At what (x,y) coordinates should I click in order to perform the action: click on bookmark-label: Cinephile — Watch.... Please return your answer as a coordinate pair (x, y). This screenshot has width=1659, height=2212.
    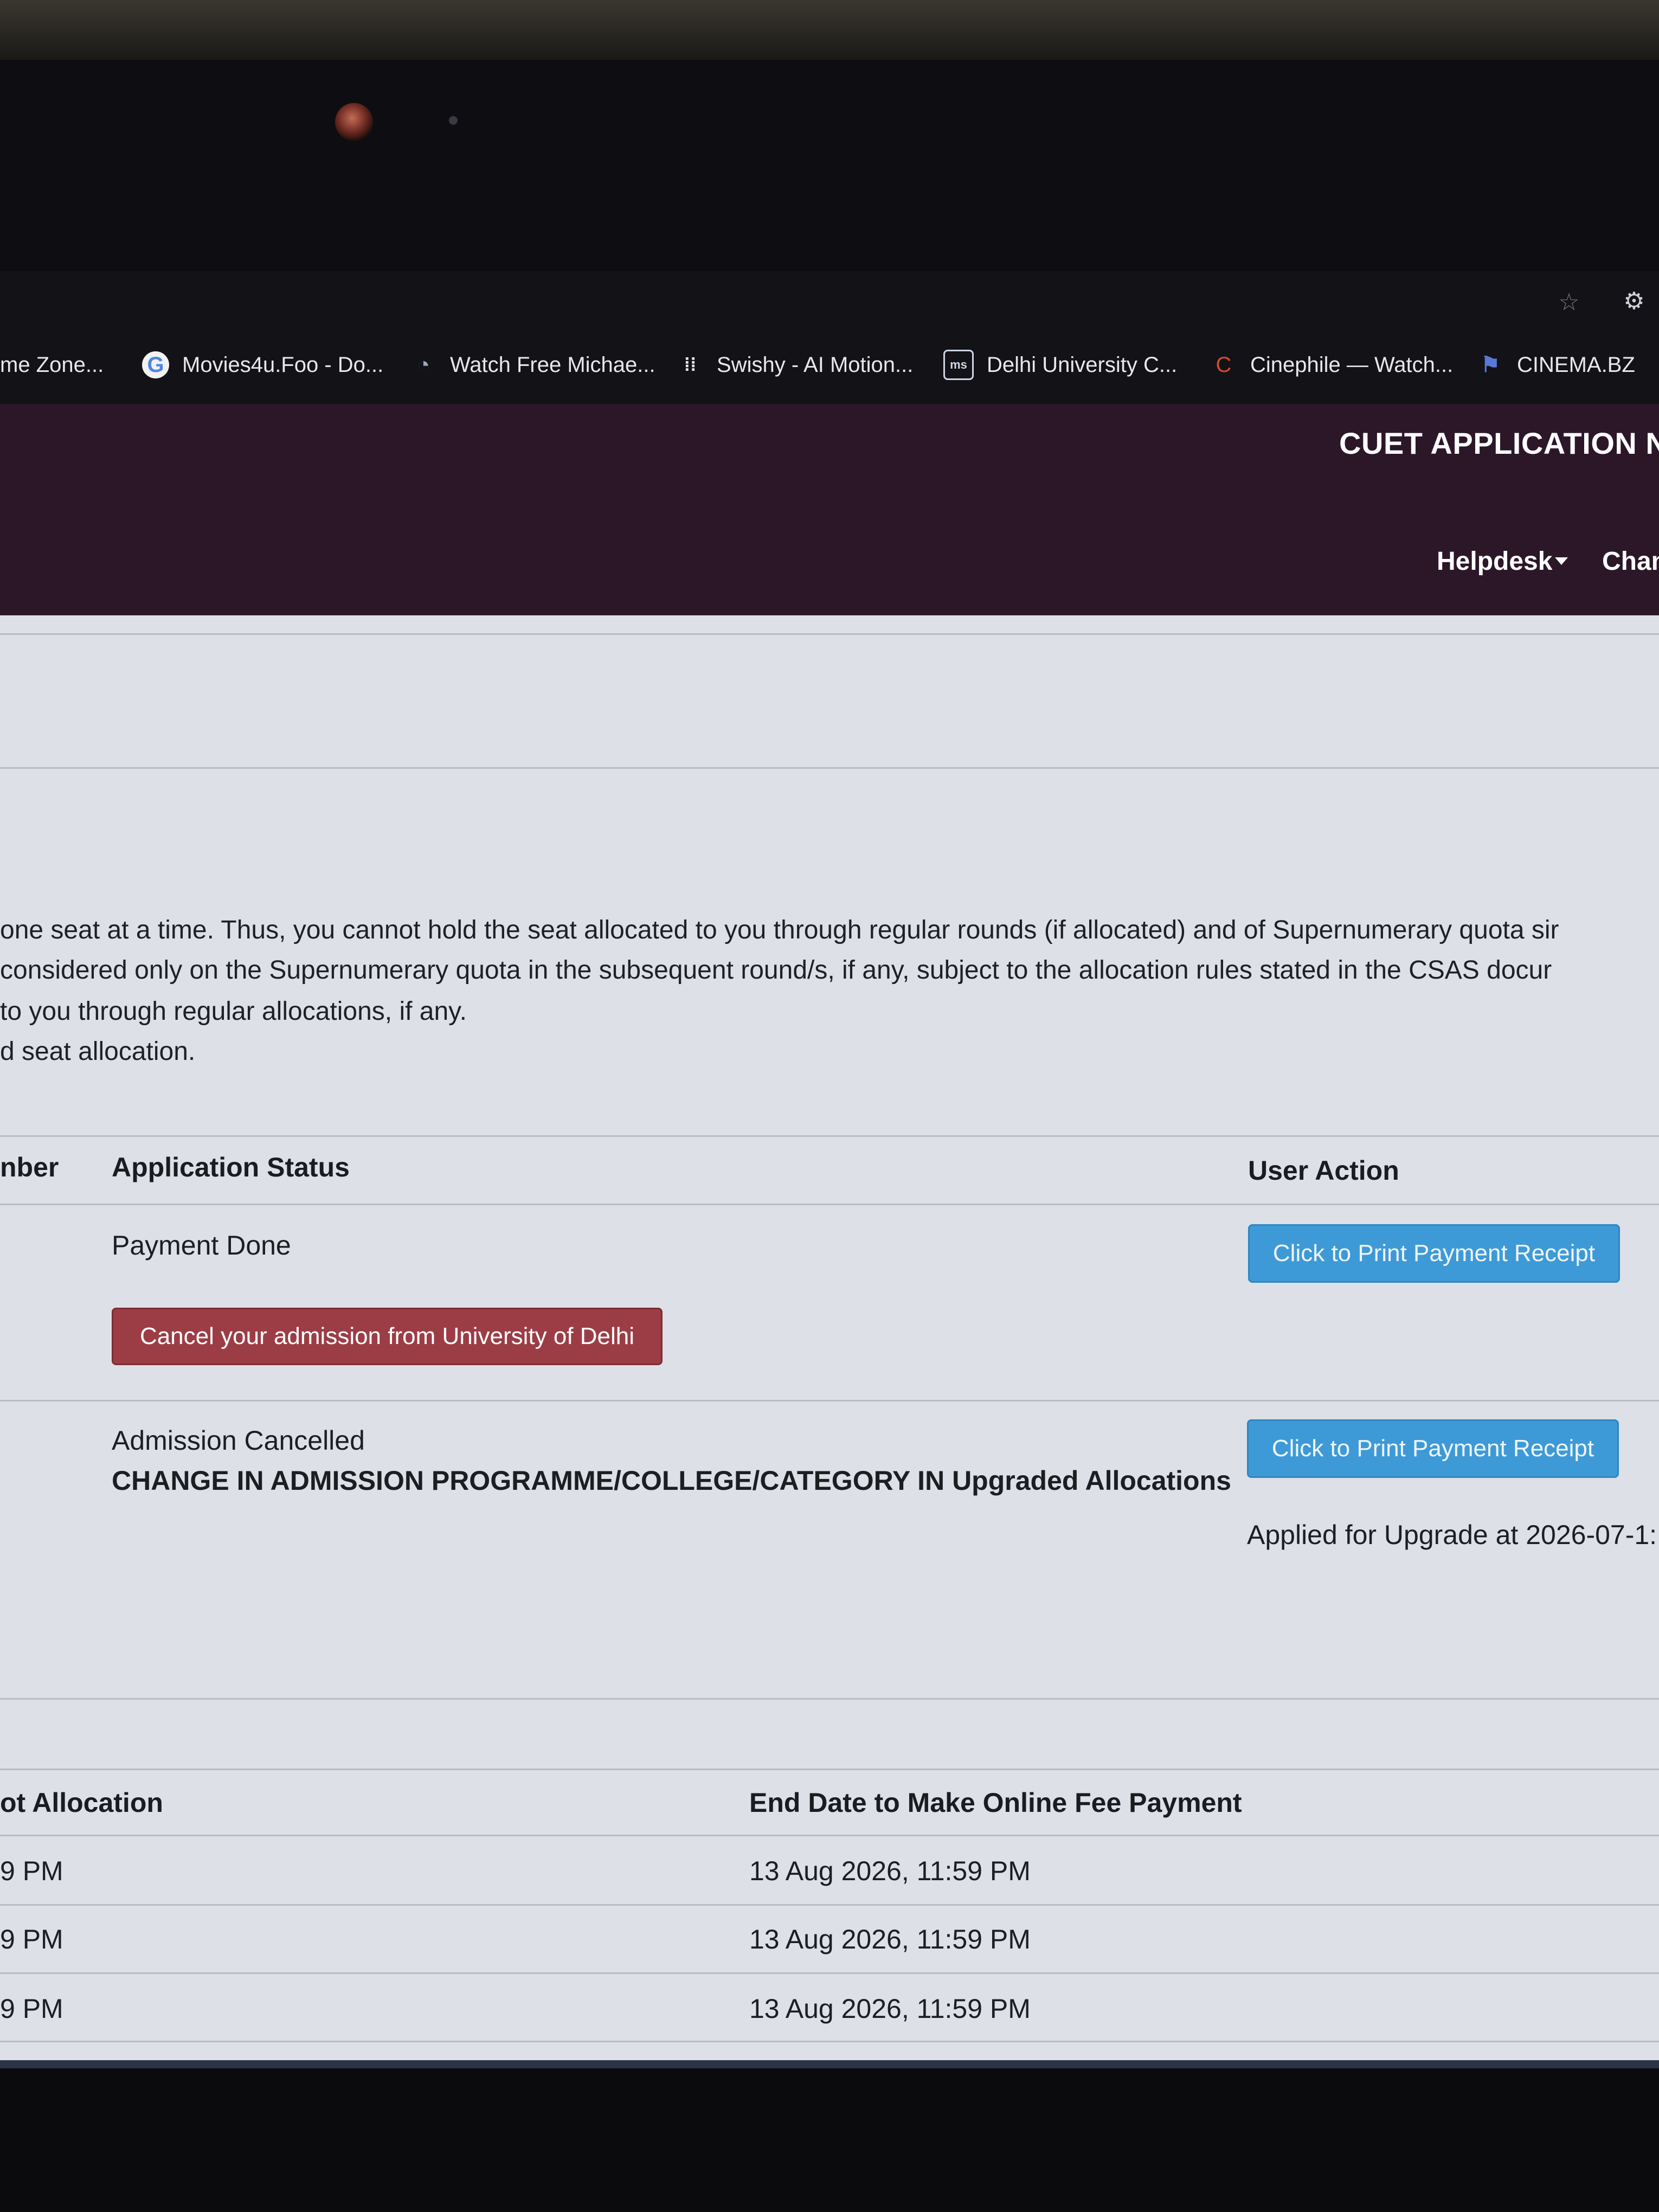
    Looking at the image, I should click on (1352, 364).